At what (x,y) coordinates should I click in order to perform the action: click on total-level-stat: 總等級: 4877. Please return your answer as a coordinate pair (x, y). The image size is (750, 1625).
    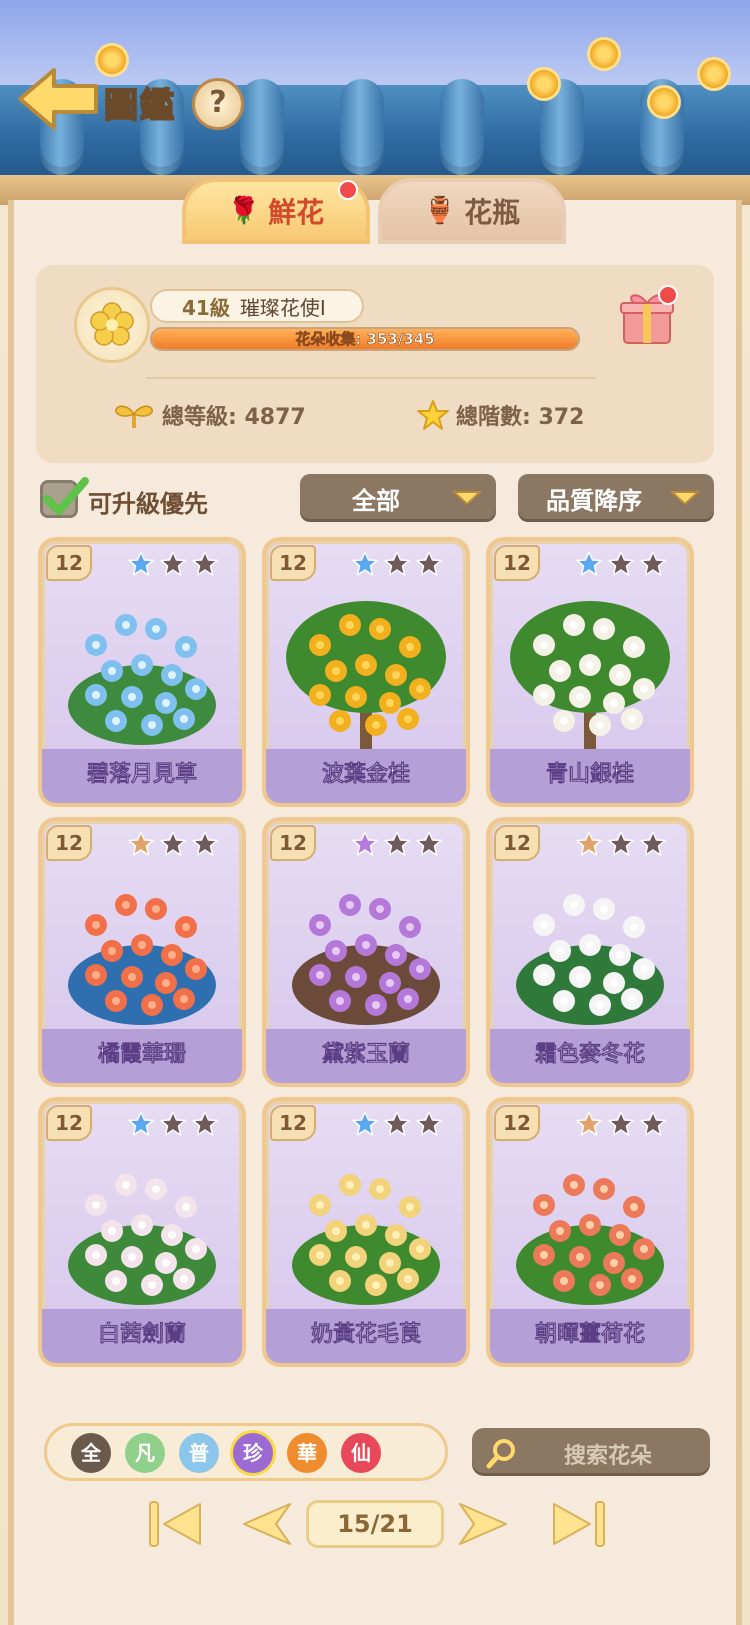
    Looking at the image, I should click on (209, 415).